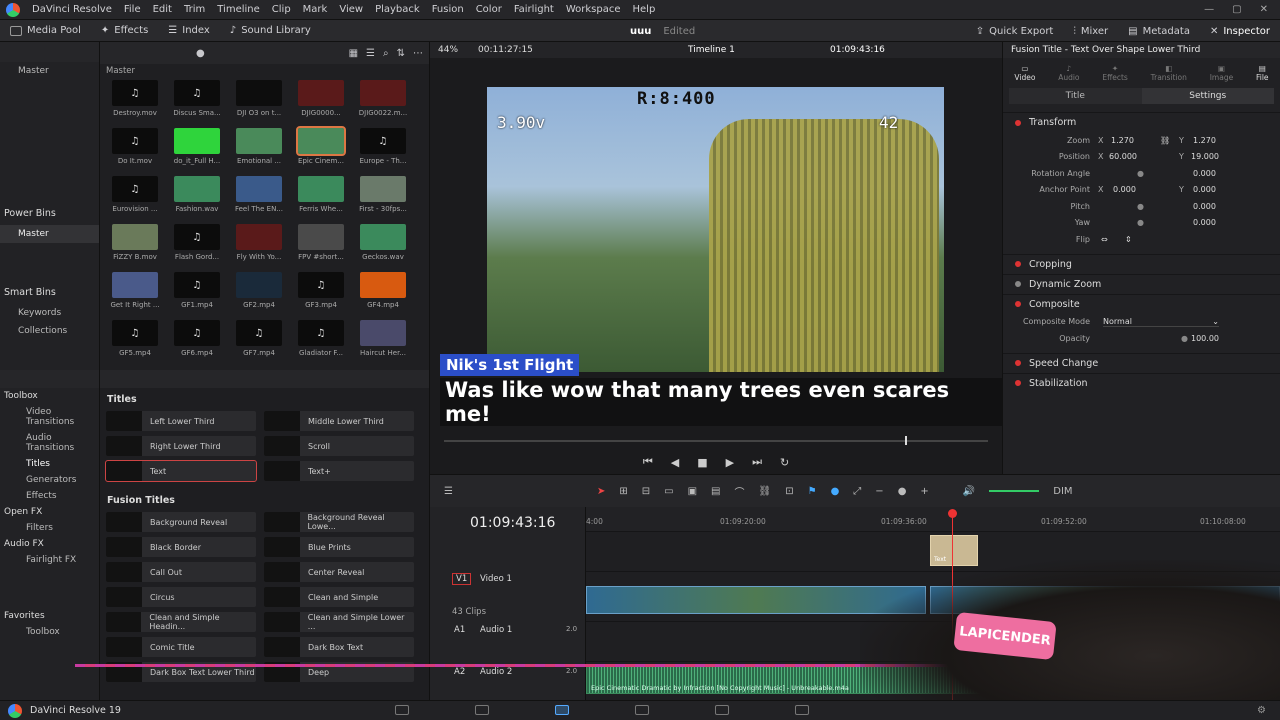 Image resolution: width=1280 pixels, height=720 pixels. I want to click on media-clip: FiZZY B.mov, so click(135, 246).